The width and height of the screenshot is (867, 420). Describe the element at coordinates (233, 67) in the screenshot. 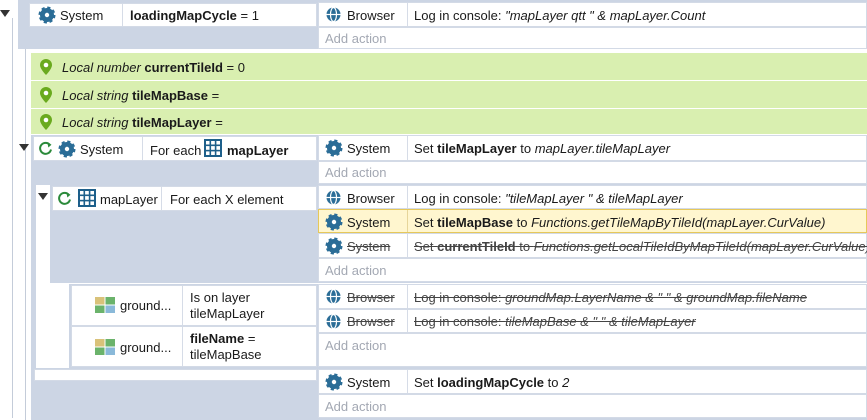

I see `variable-value: = 0` at that location.